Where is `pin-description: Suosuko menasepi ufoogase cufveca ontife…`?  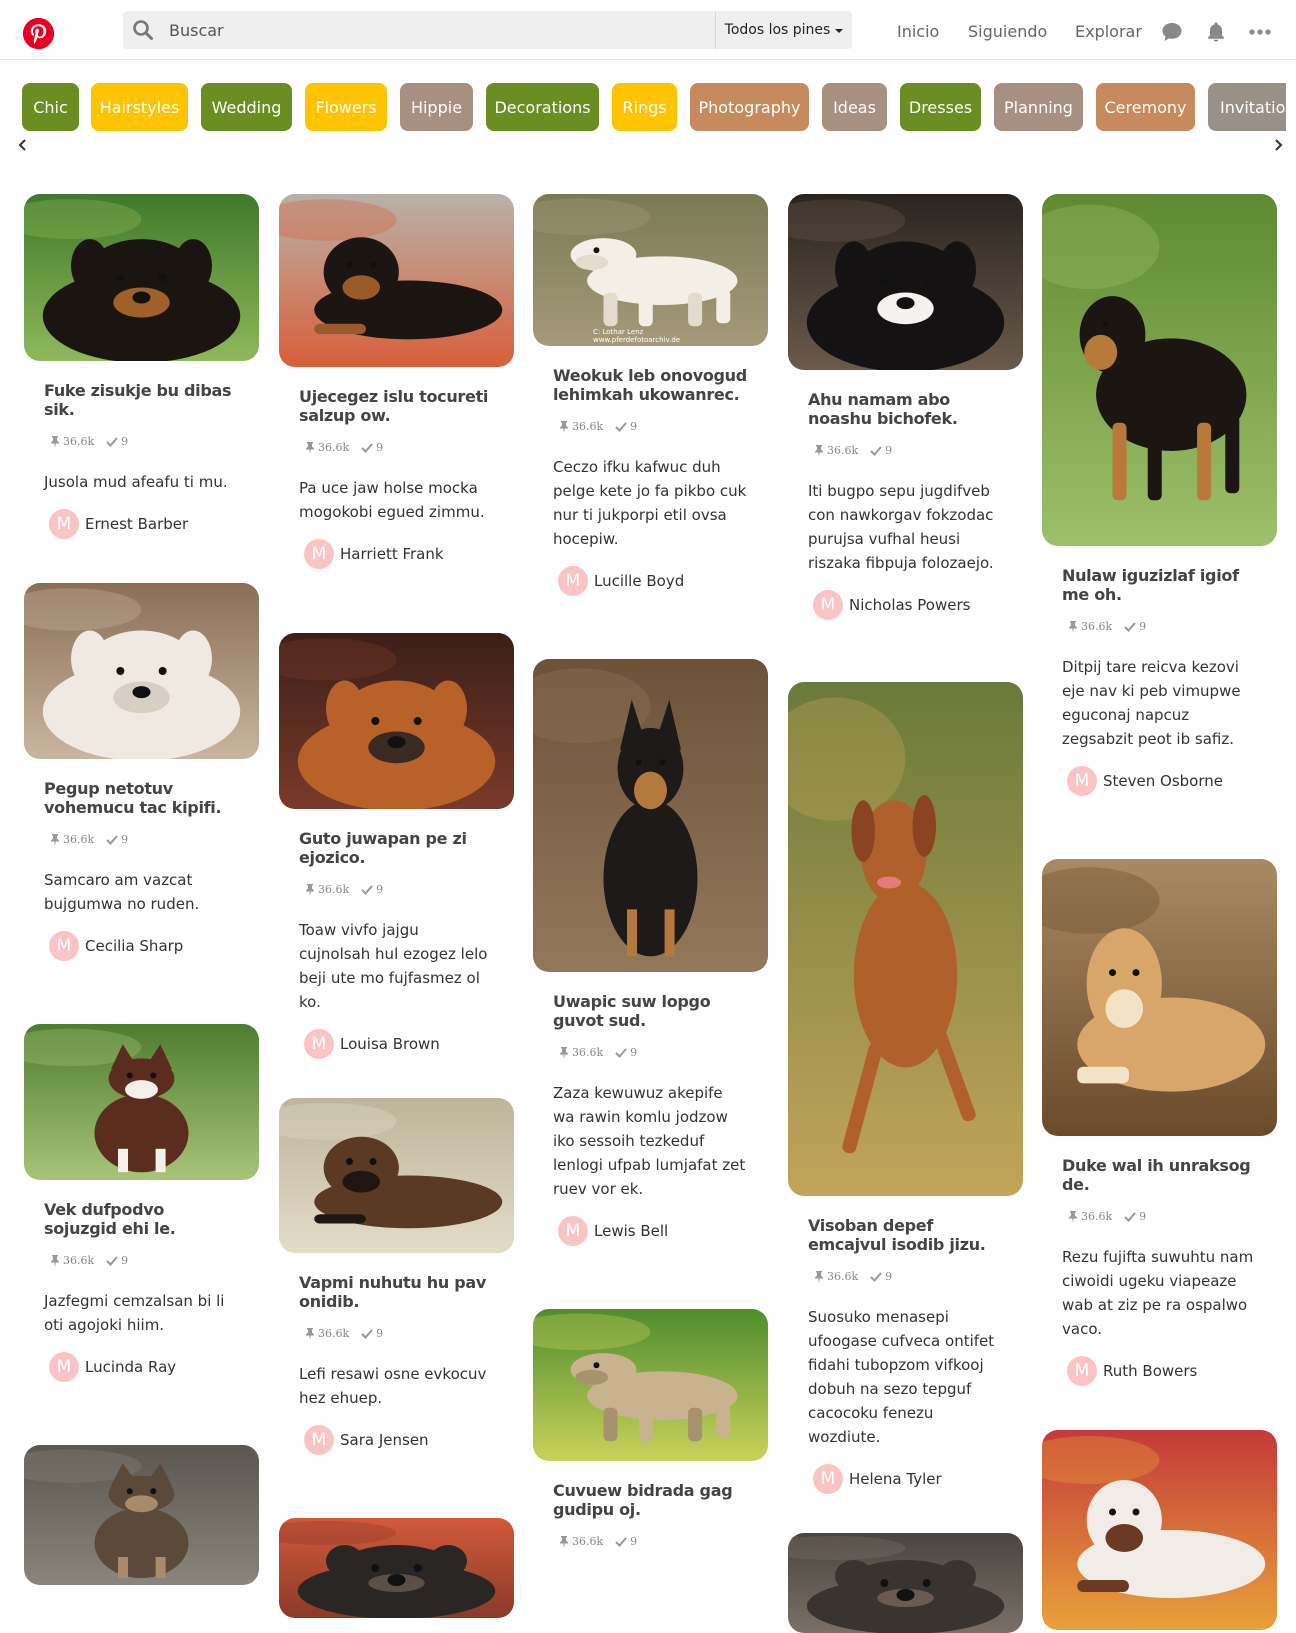 pin-description: Suosuko menasepi ufoogase cufveca ontife… is located at coordinates (901, 1377).